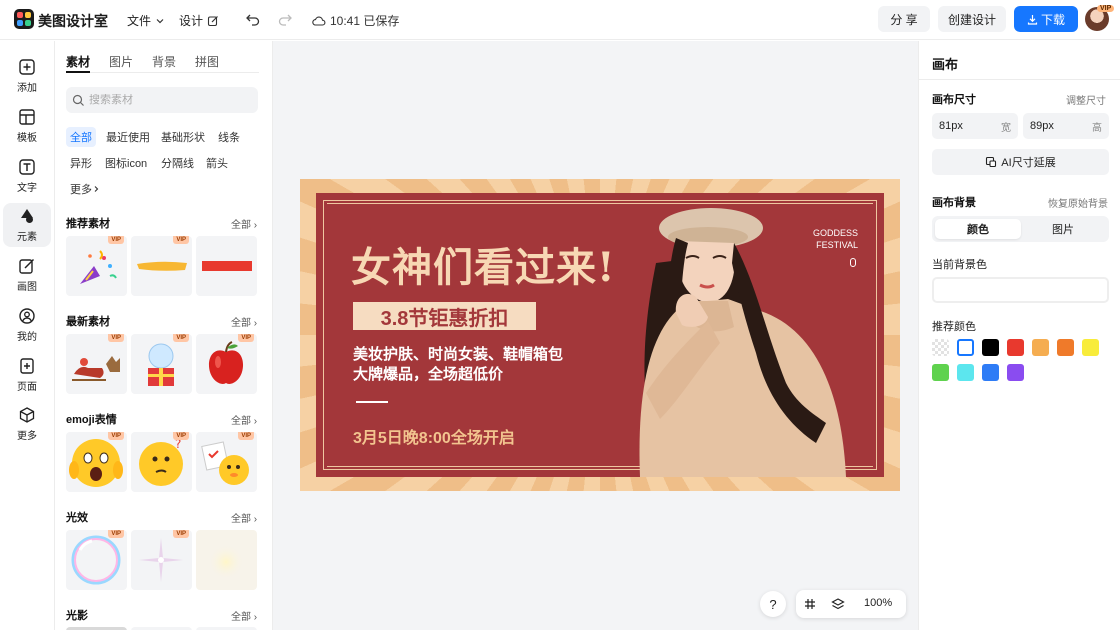 This screenshot has width=1120, height=630. I want to click on segment-image: 图片, so click(1063, 229).